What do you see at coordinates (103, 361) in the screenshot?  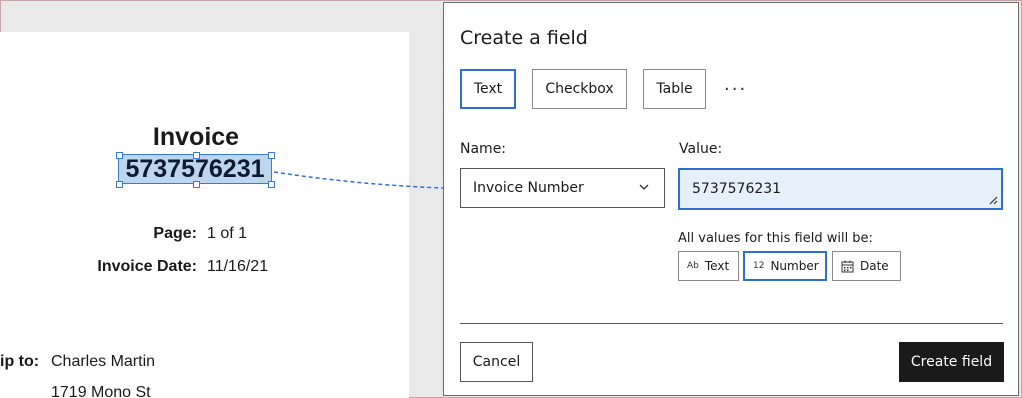 I see `ship-to-name: Charles Martin` at bounding box center [103, 361].